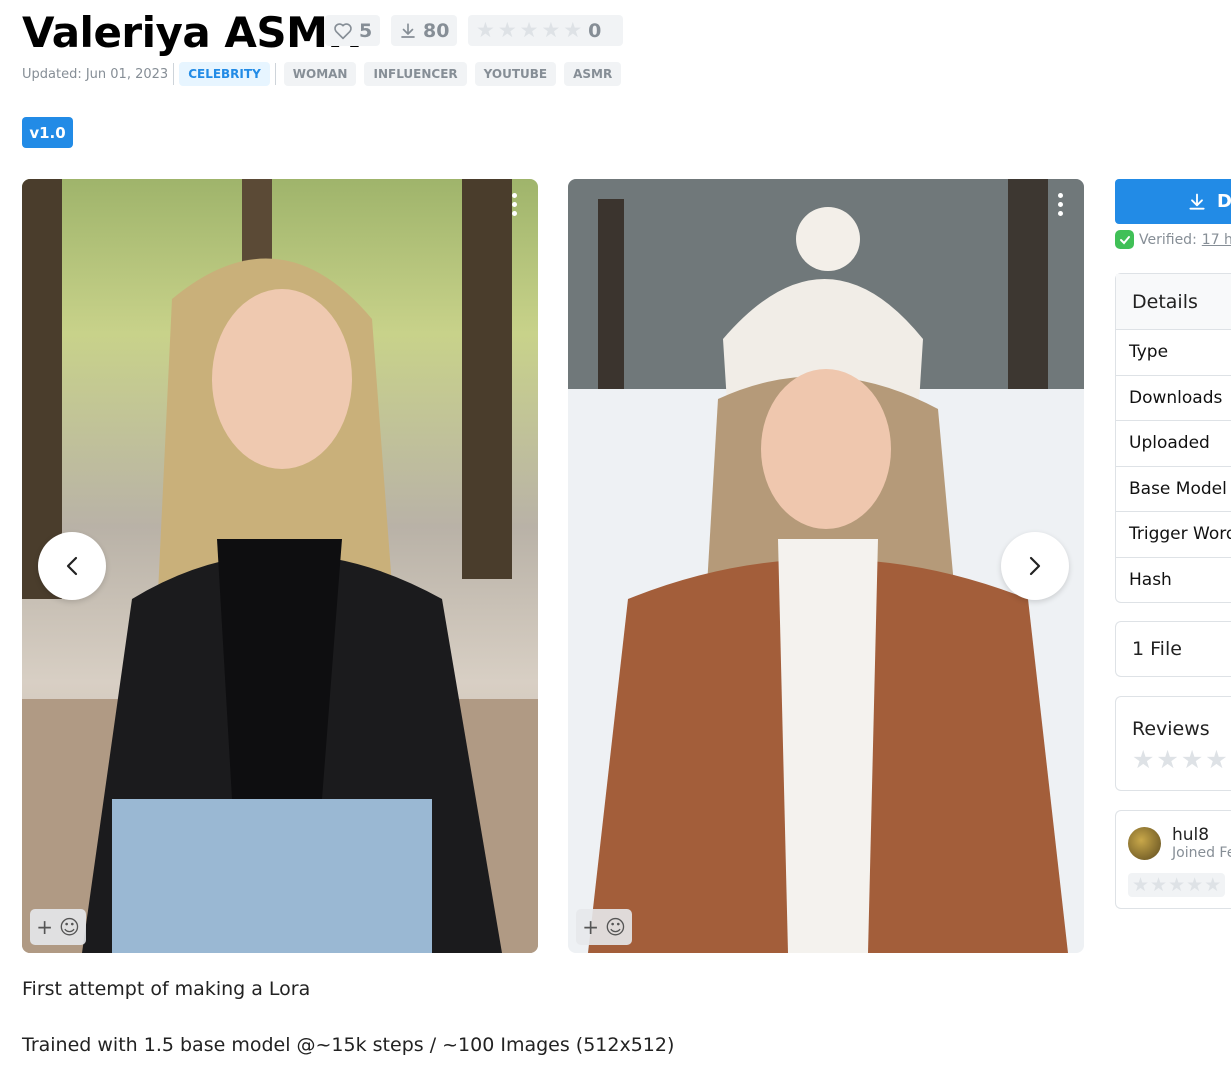 The width and height of the screenshot is (1231, 1067). I want to click on avatar, so click(1144, 843).